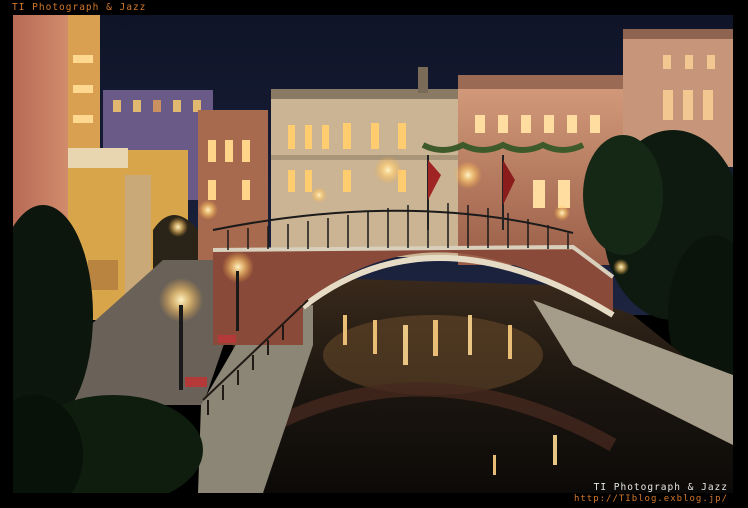  What do you see at coordinates (371, 162) in the screenshot?
I see `central-palazzo` at bounding box center [371, 162].